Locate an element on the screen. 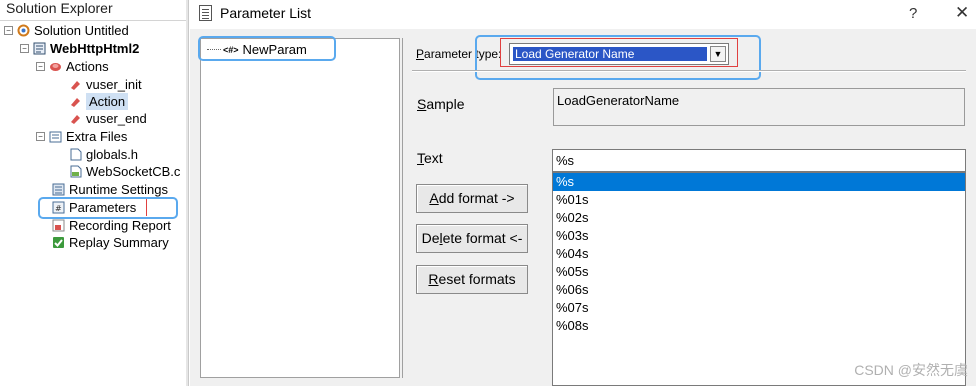 The height and width of the screenshot is (386, 976). label-text: ext is located at coordinates (433, 158).